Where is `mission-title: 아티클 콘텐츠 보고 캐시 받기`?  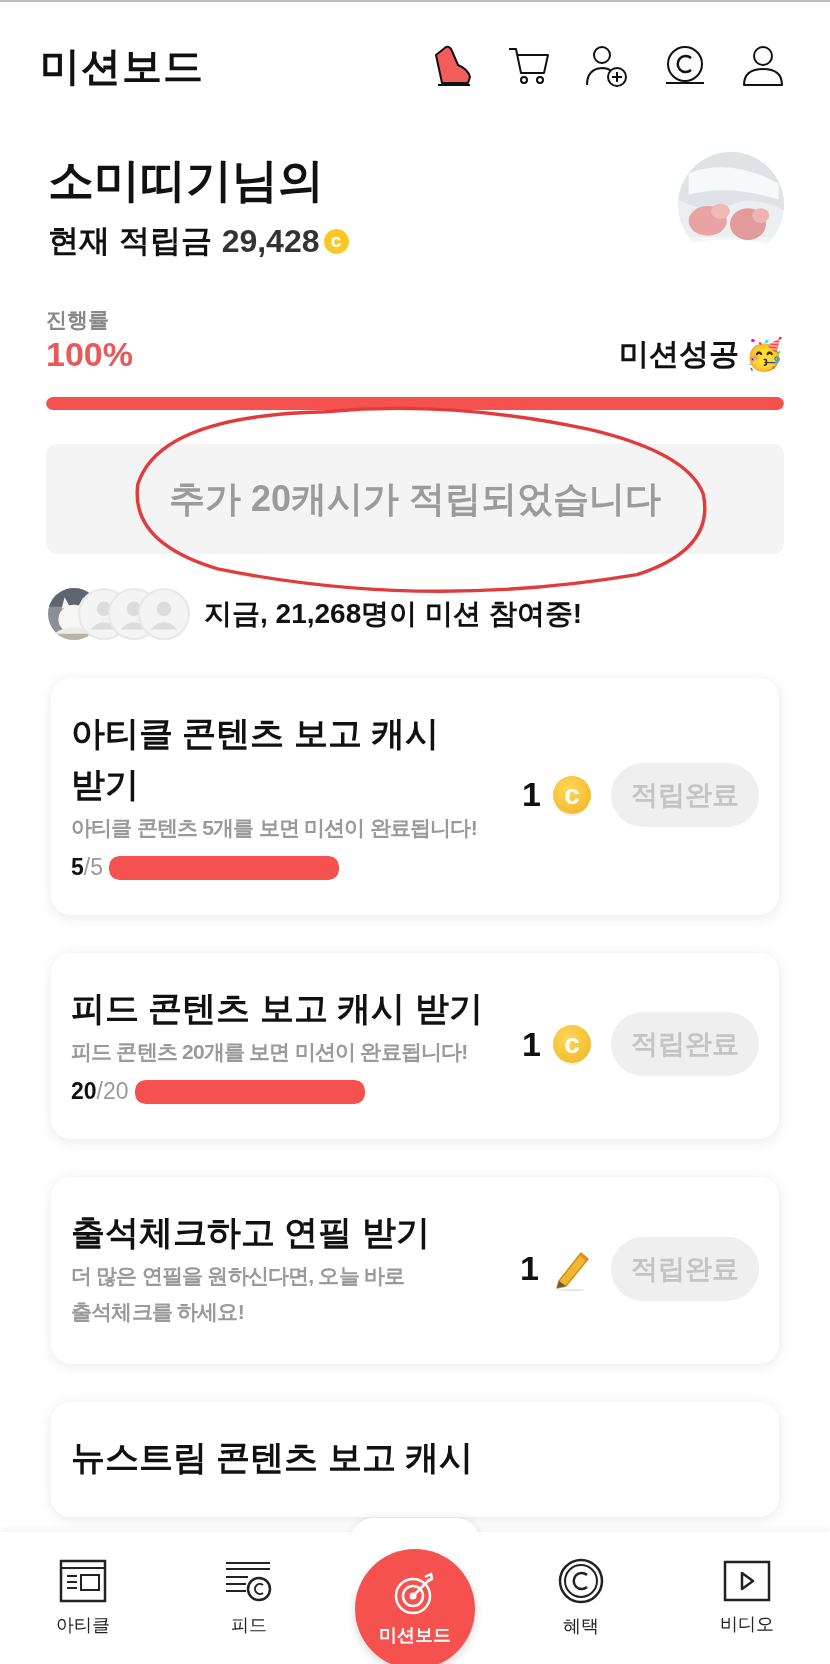 mission-title: 아티클 콘텐츠 보고 캐시 받기 is located at coordinates (256, 759).